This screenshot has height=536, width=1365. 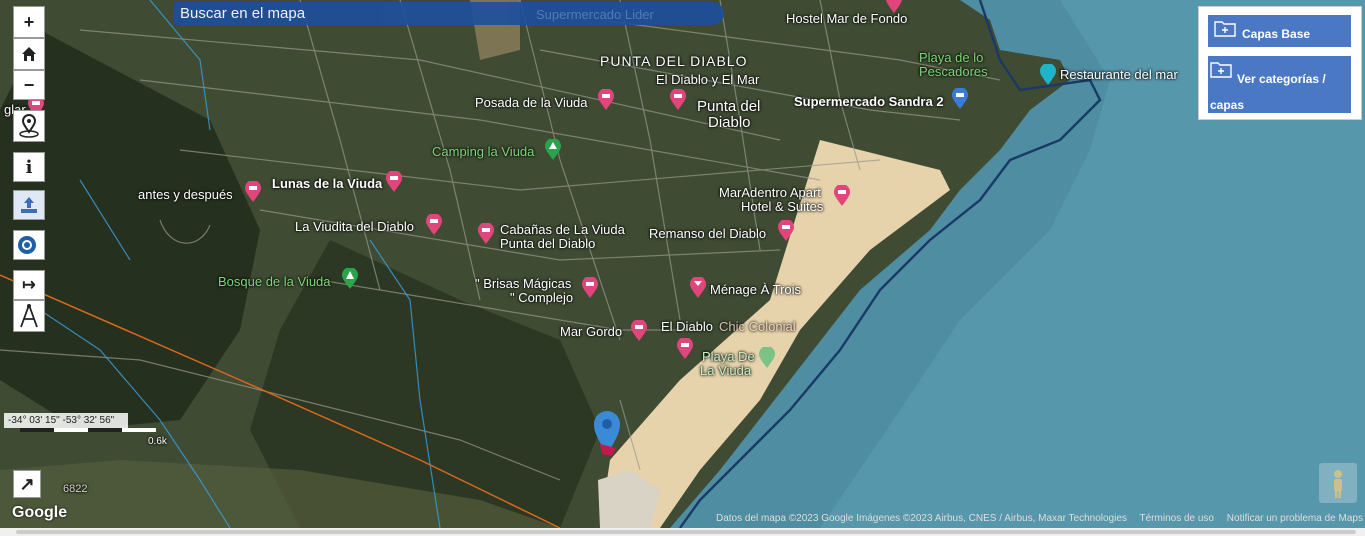 I want to click on bar-pin-icon, so click(x=698, y=288).